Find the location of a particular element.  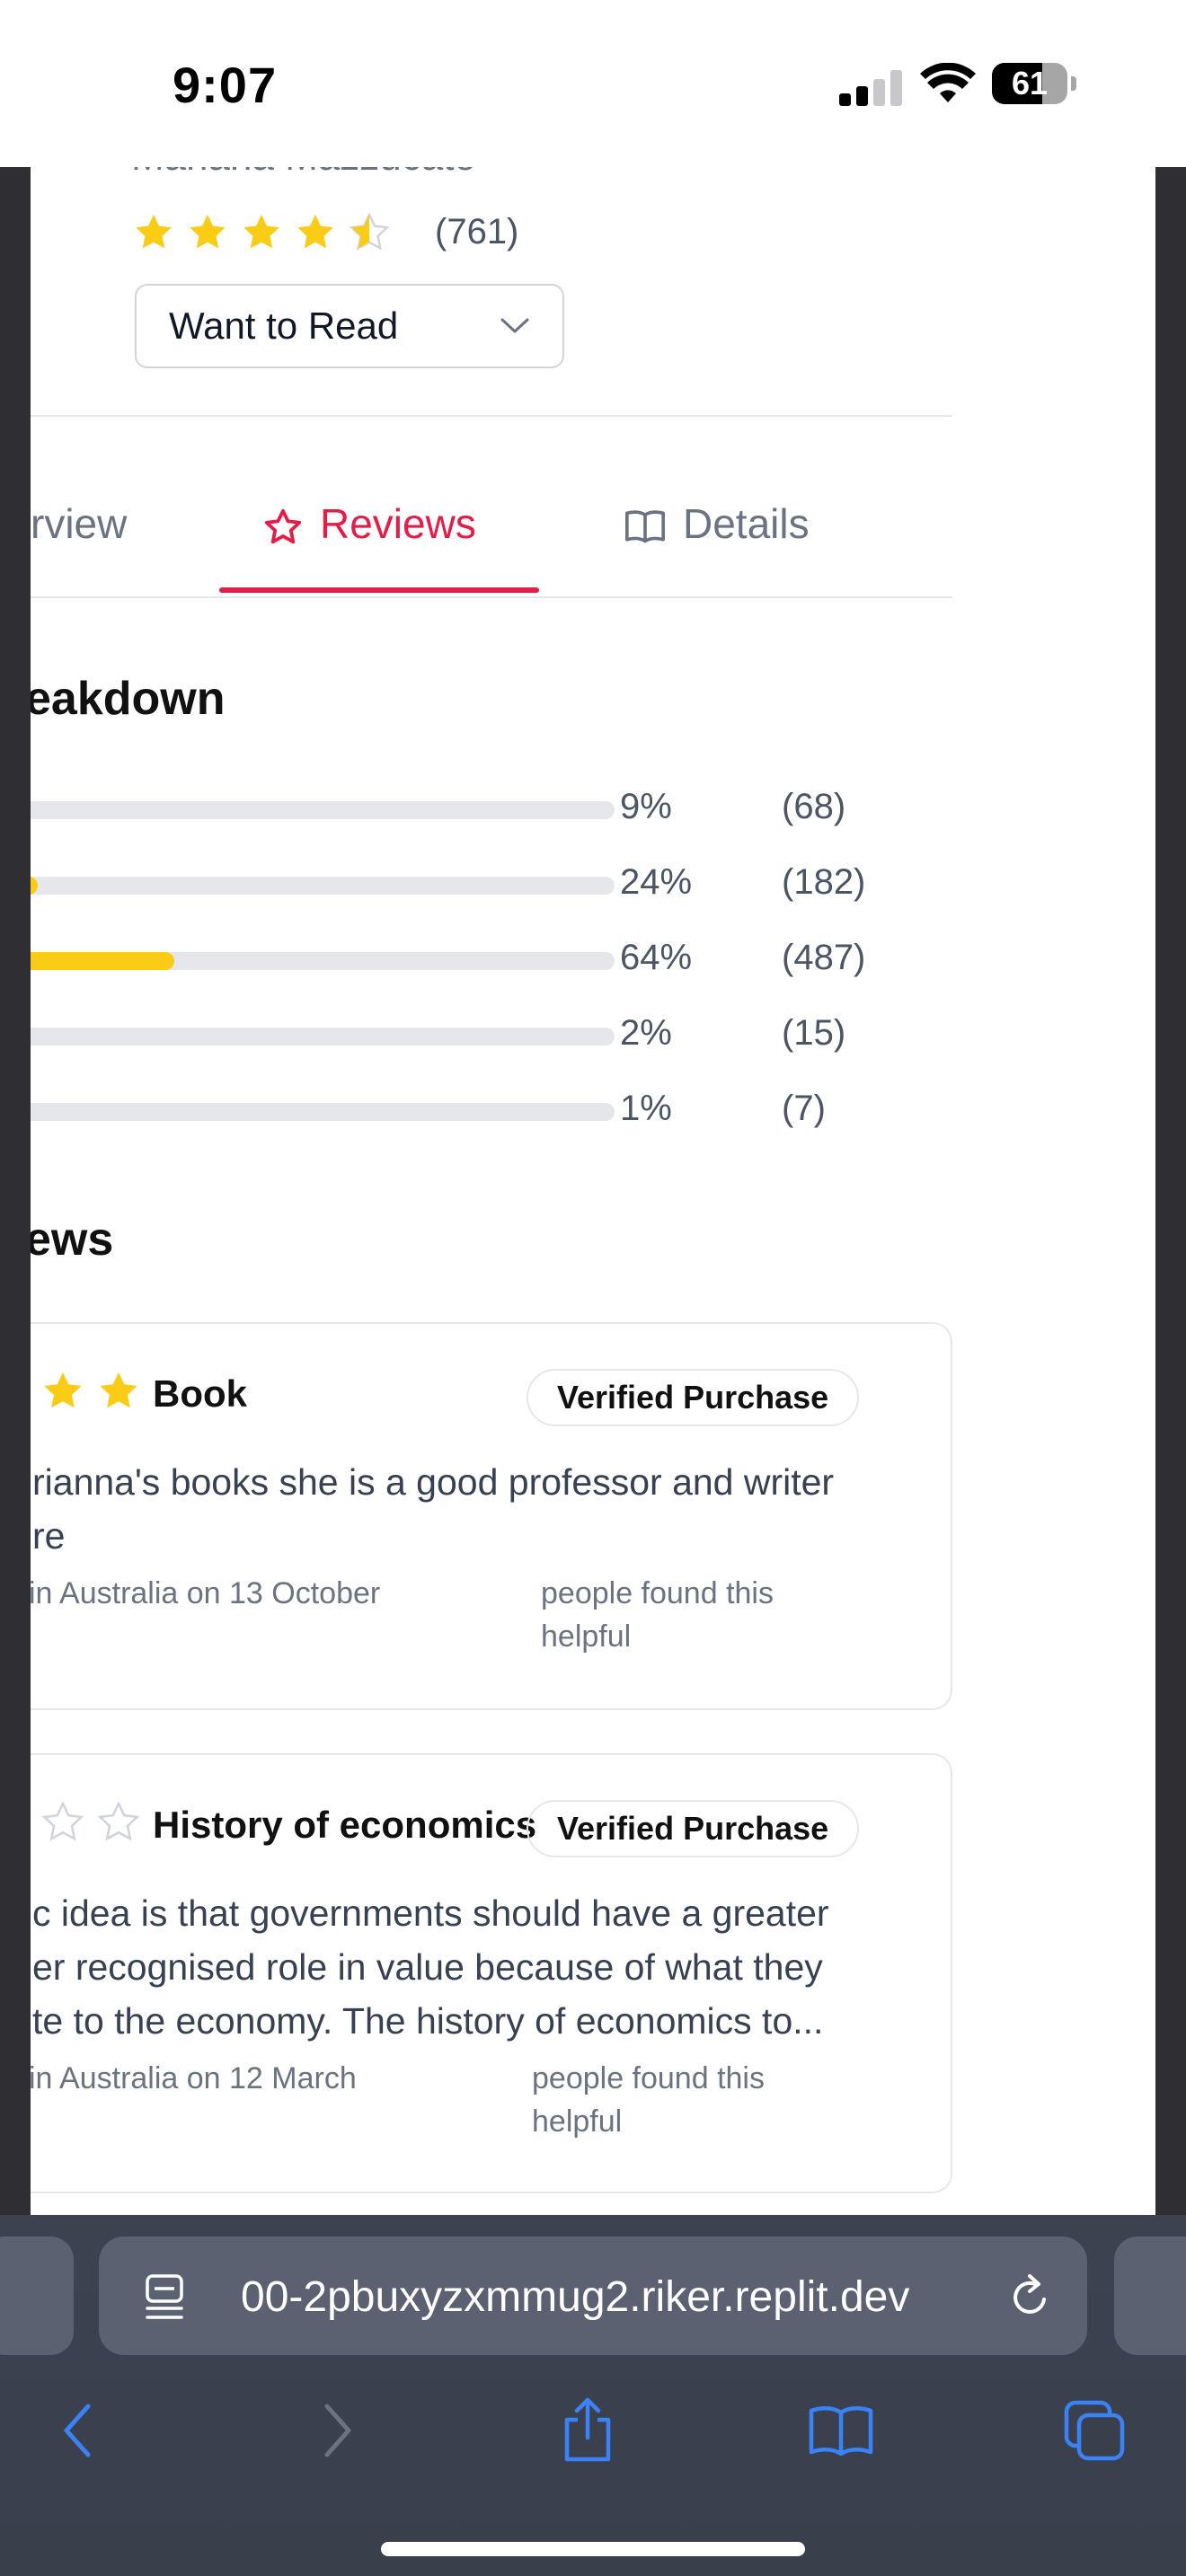

url-text: 00-2pbuxyzxmmug2.riker.replit.dev is located at coordinates (575, 2297).